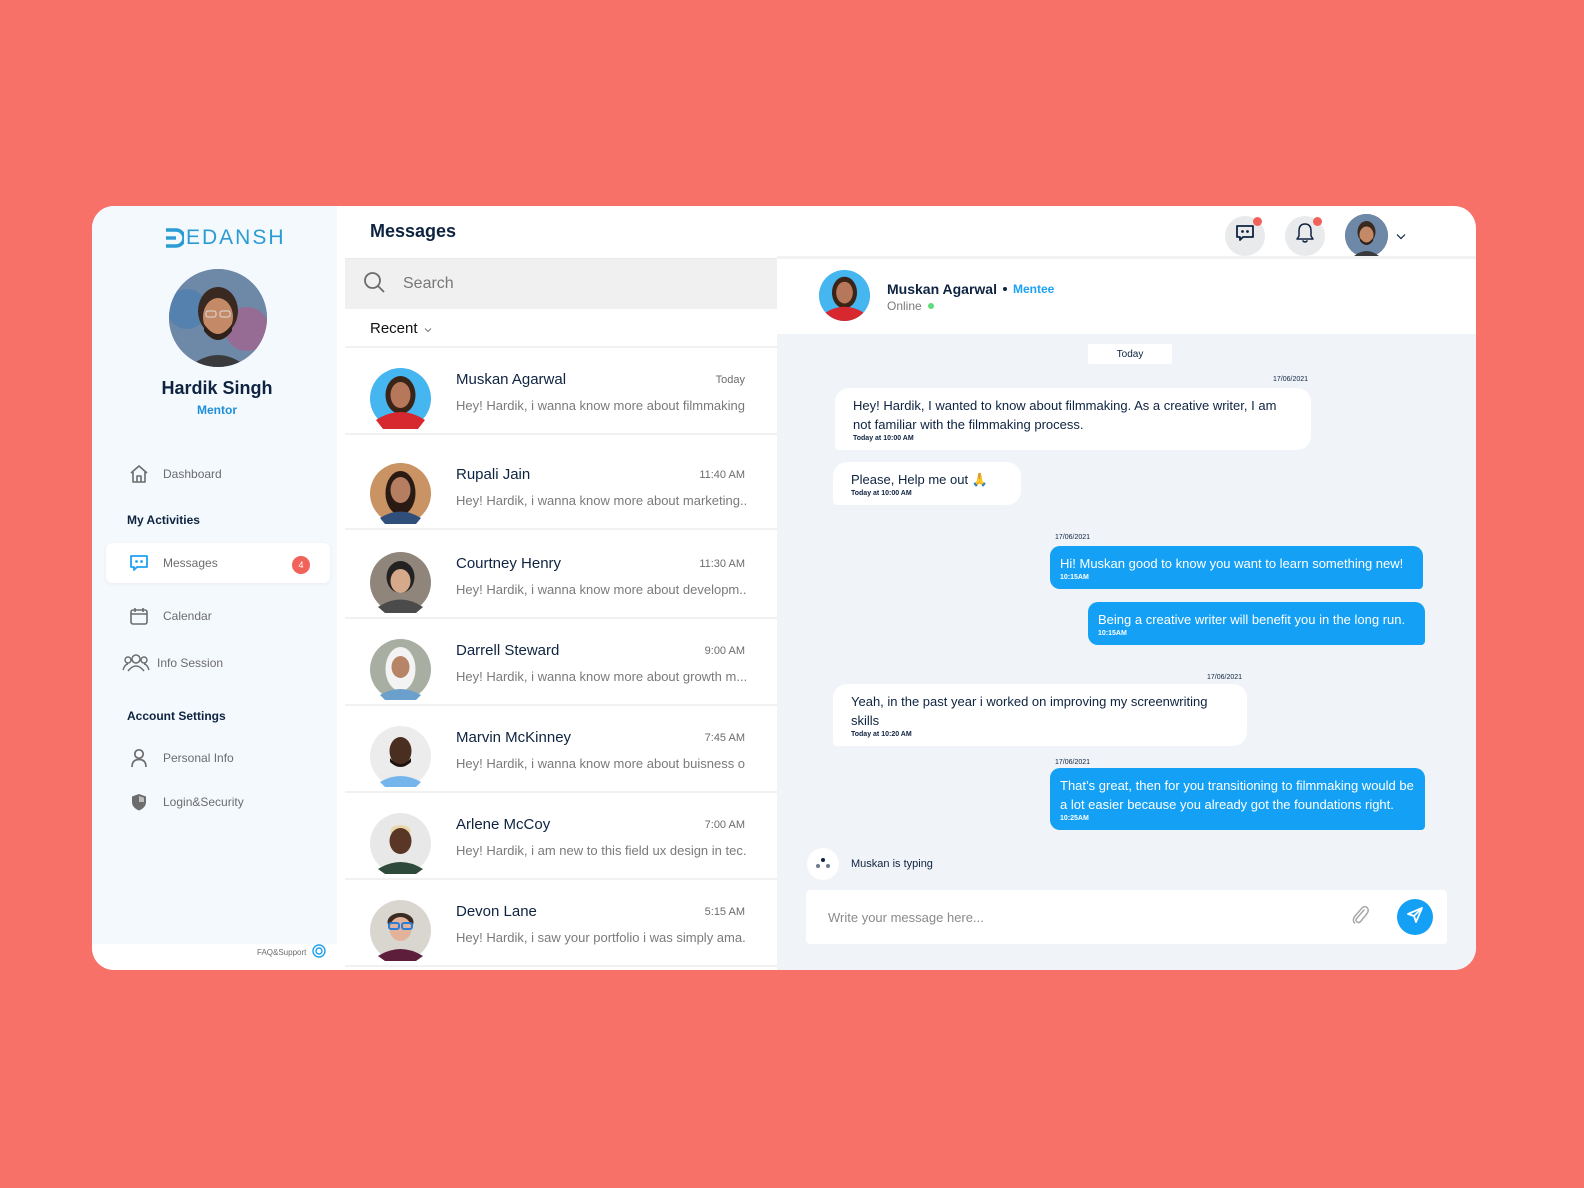  Describe the element at coordinates (892, 864) in the screenshot. I see `typing-text: Muskan is typing` at that location.